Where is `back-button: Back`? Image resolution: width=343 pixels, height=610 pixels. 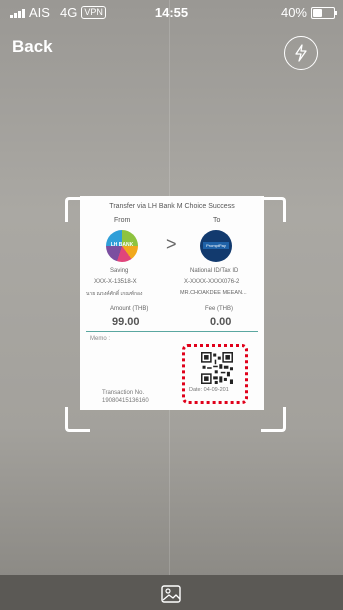 back-button: Back is located at coordinates (32, 47).